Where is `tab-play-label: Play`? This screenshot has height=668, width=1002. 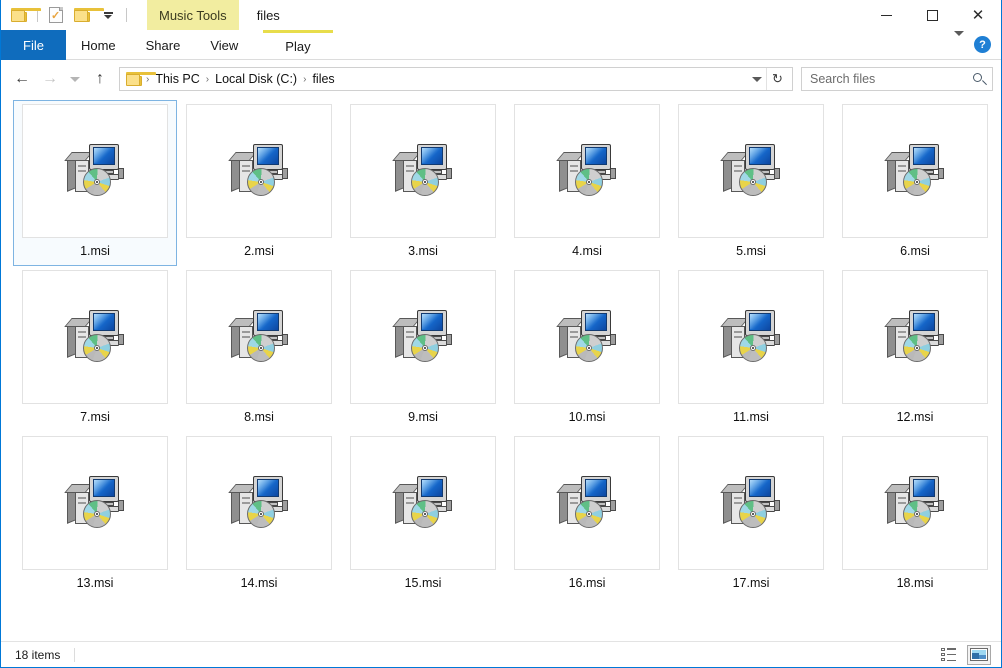
tab-play-label: Play is located at coordinates (298, 46).